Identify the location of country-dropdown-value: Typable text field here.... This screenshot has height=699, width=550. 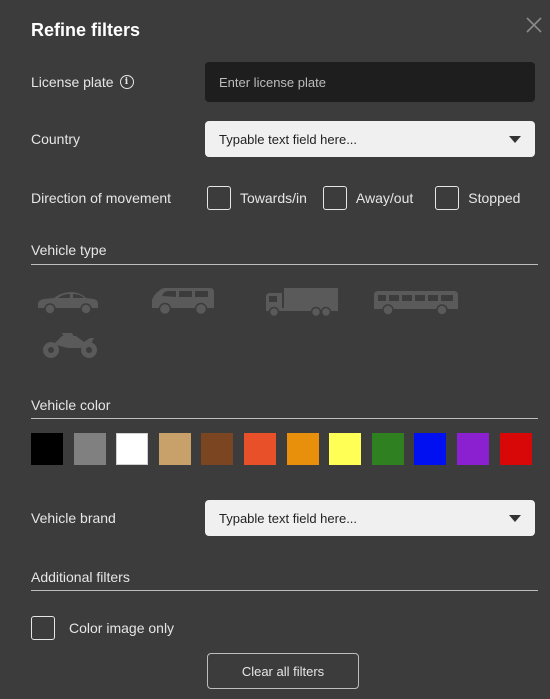
(288, 139).